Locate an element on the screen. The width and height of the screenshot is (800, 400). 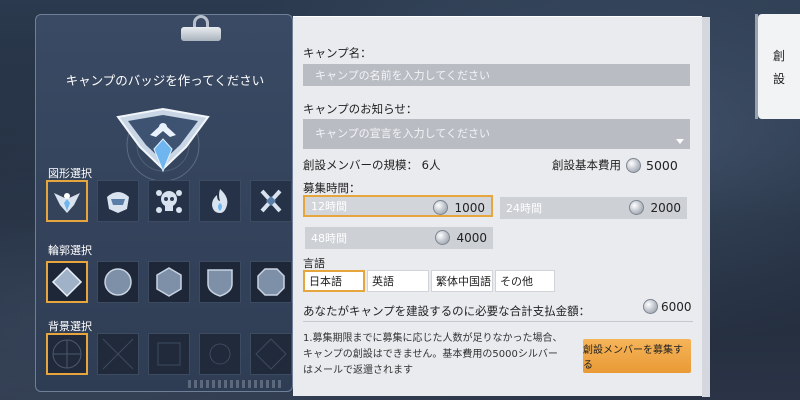
shape-option-skull is located at coordinates (169, 201).